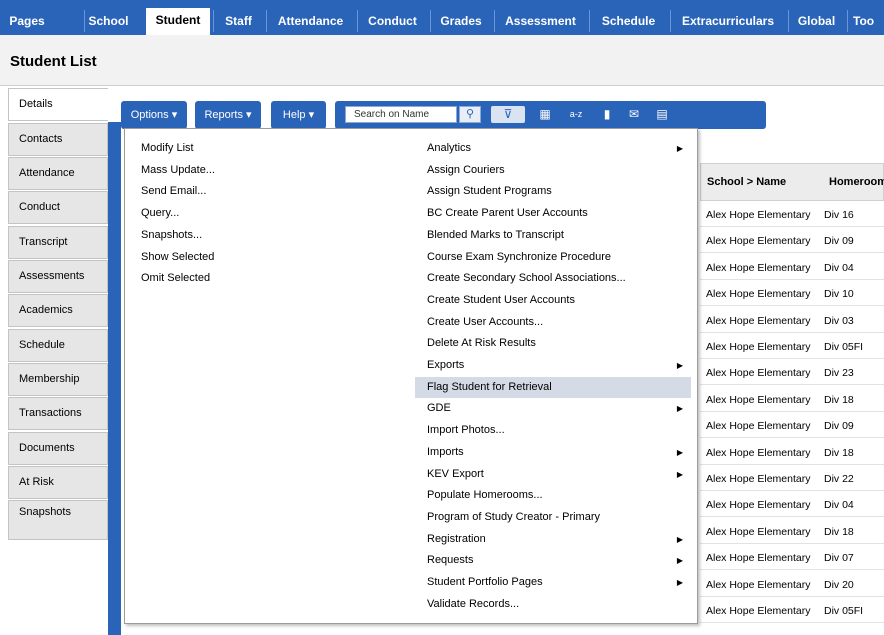 The height and width of the screenshot is (635, 884). Describe the element at coordinates (839, 584) in the screenshot. I see `cell-homeroom: Div 20` at that location.